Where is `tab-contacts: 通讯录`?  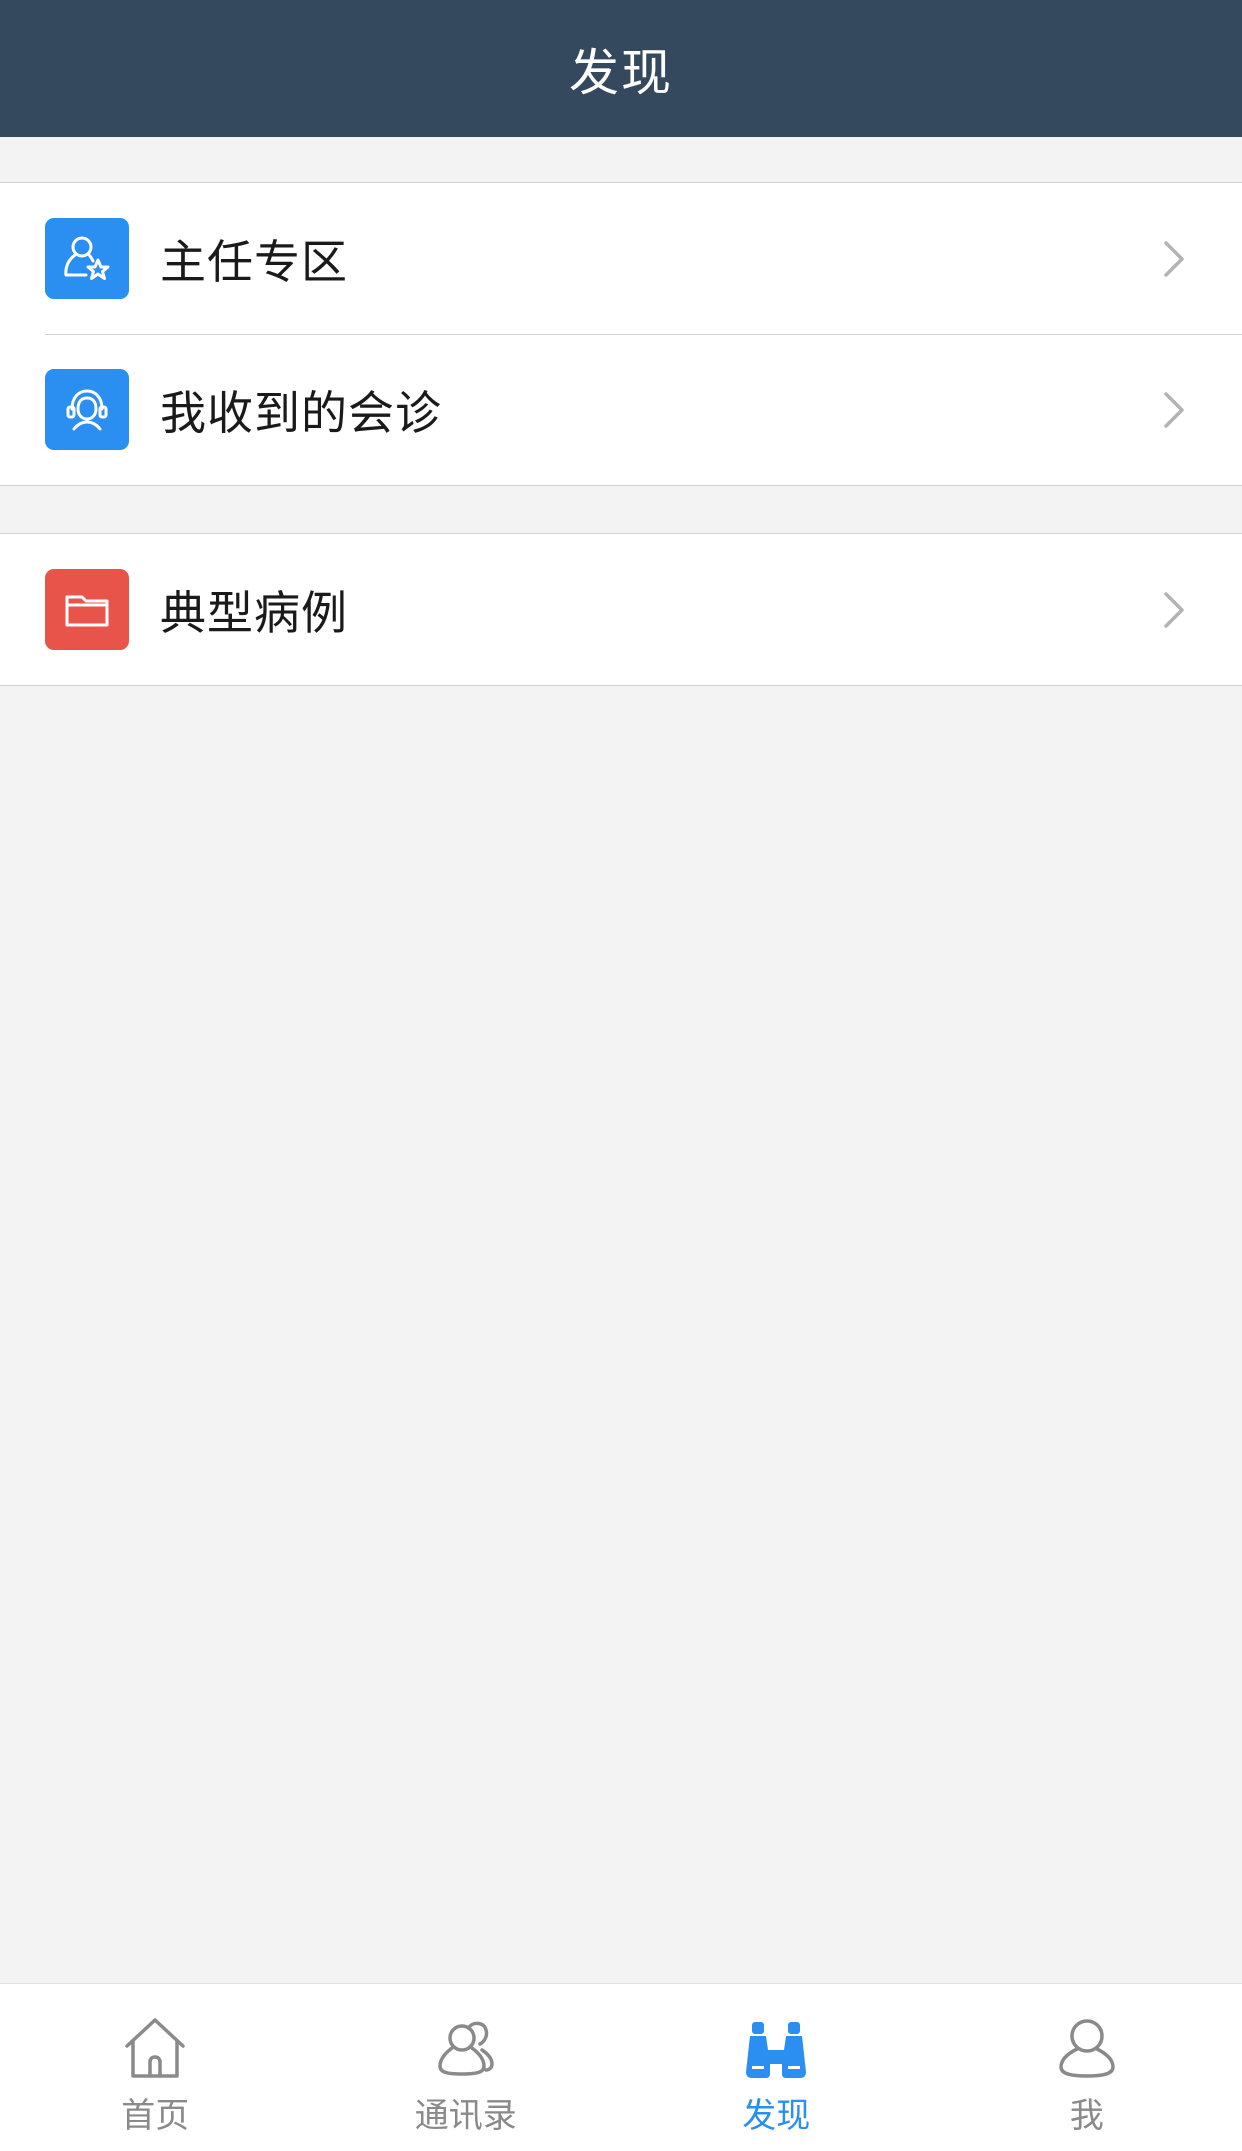
tab-contacts: 通讯录 is located at coordinates (466, 2067).